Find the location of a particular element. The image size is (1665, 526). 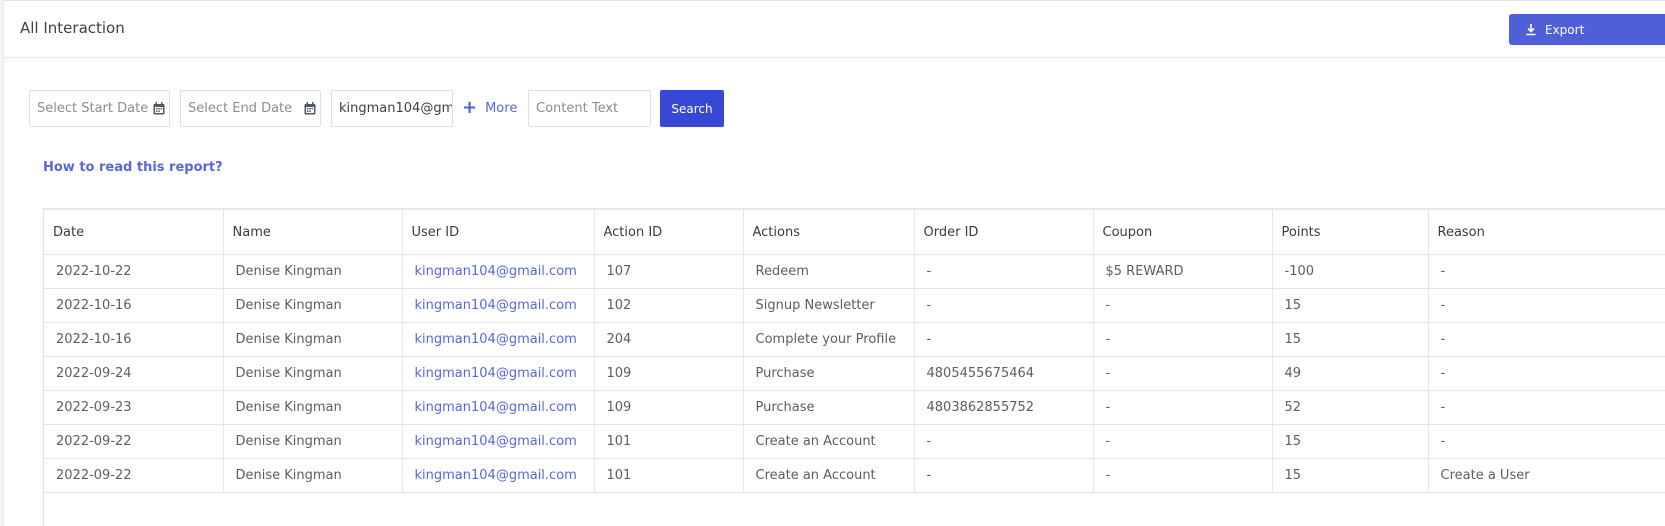

cell-actions: Signup Newsletter is located at coordinates (829, 305).